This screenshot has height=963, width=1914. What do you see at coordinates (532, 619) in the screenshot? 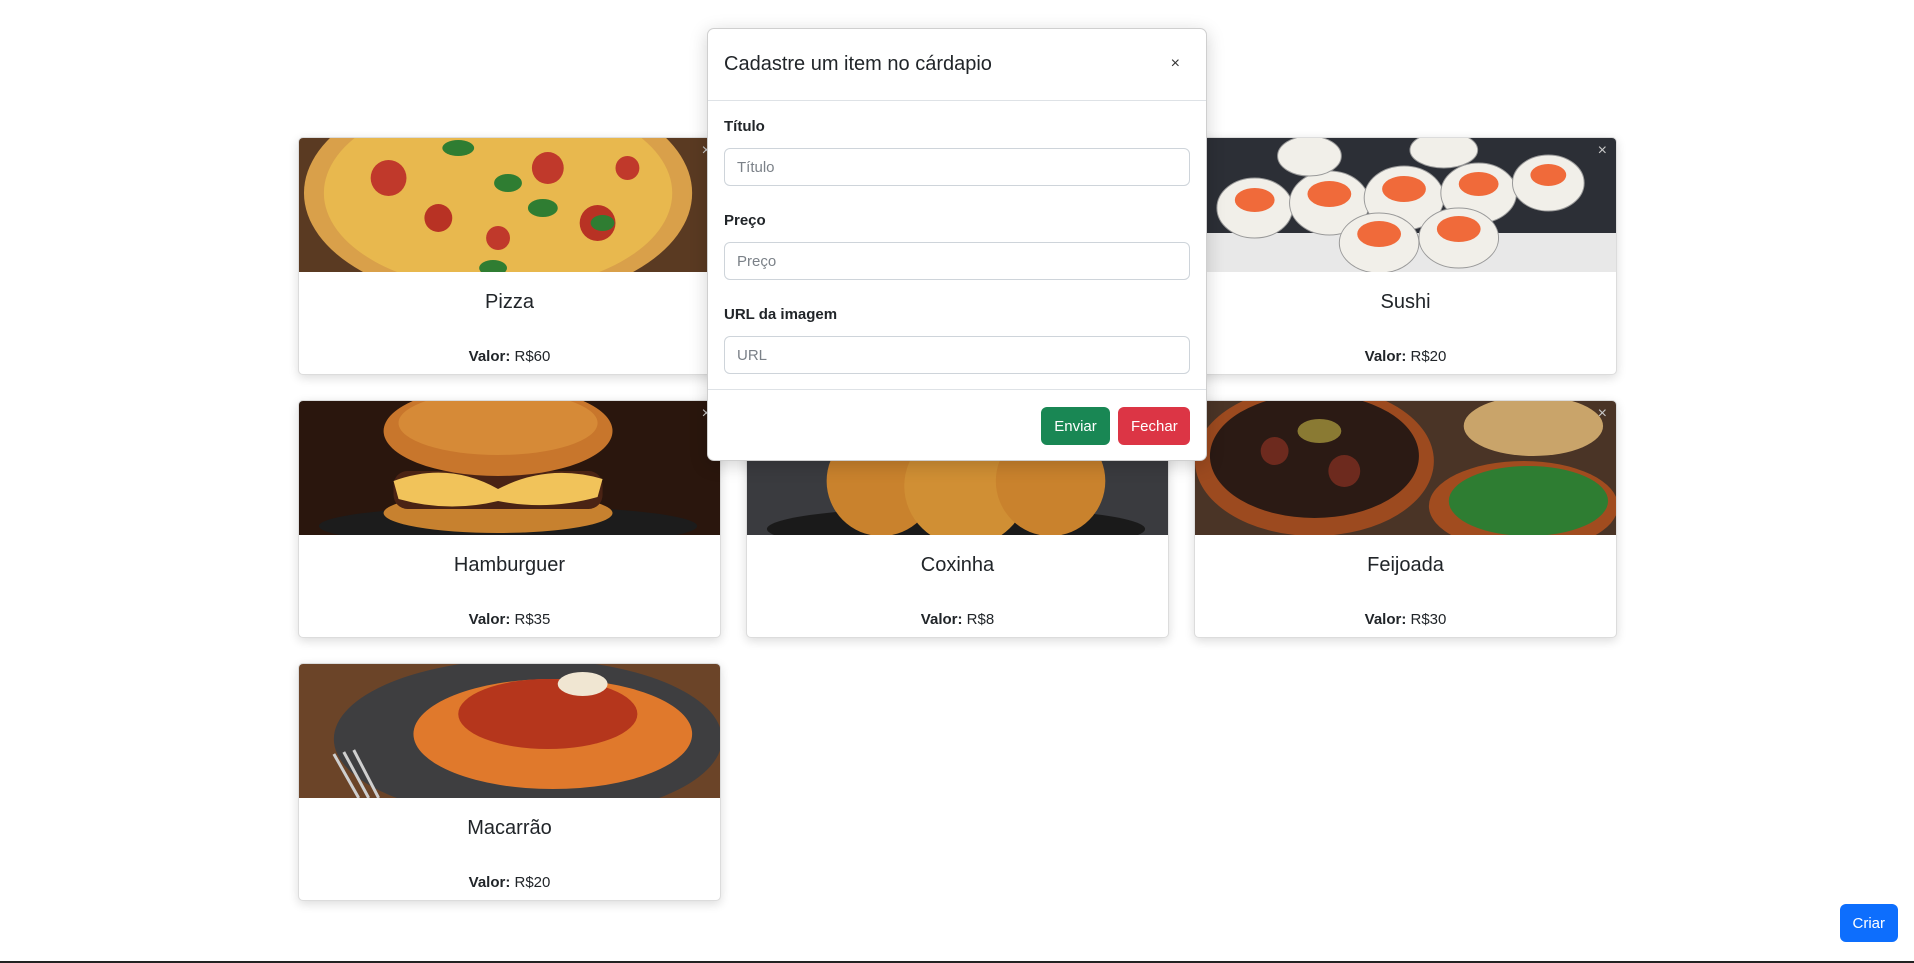
I see `price-value: R$35` at bounding box center [532, 619].